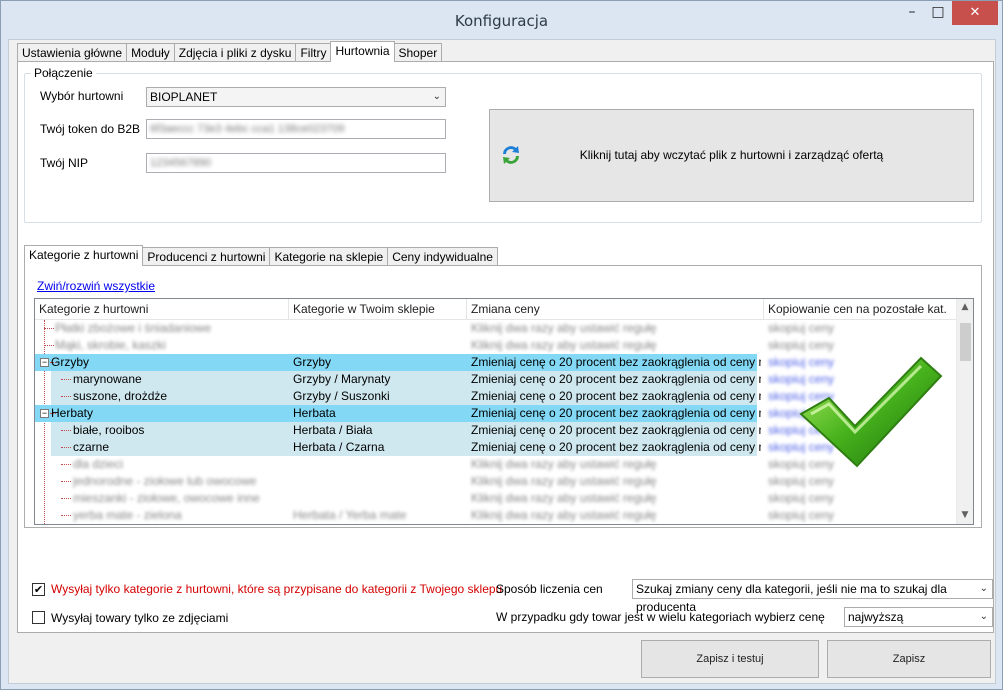 This screenshot has width=1003, height=690. What do you see at coordinates (38, 617) in the screenshot?
I see `only-photos-checkbox` at bounding box center [38, 617].